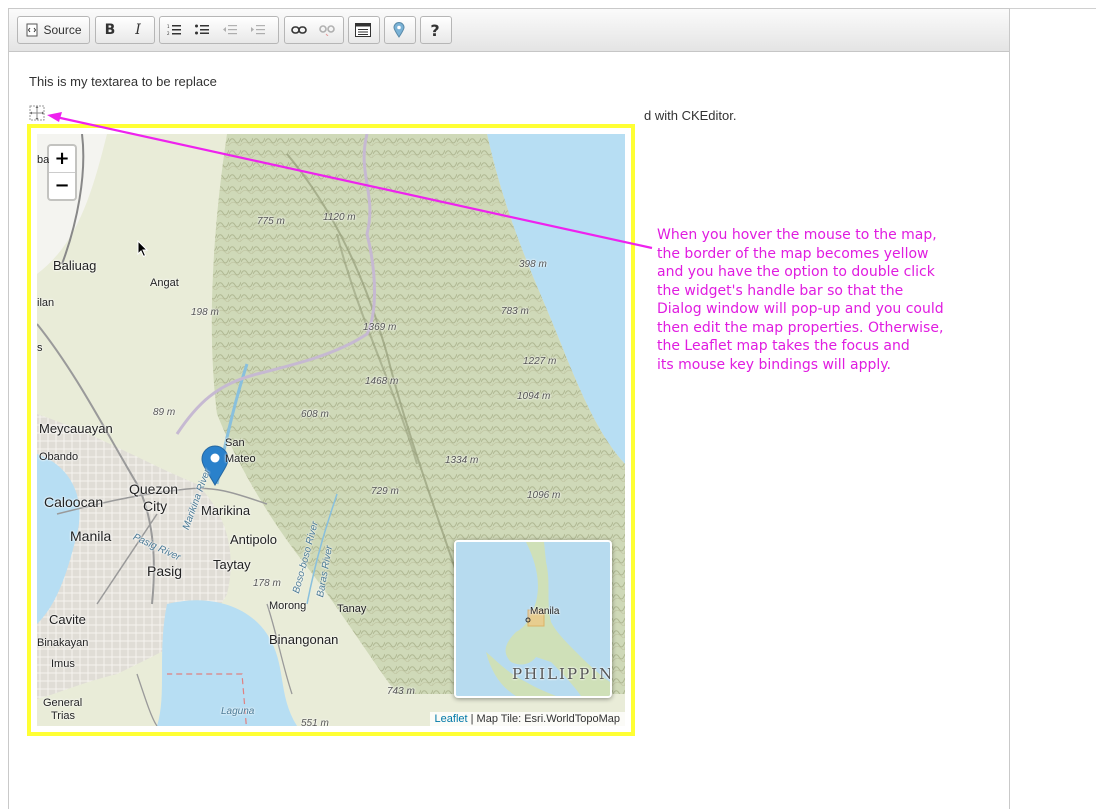 The width and height of the screenshot is (1096, 809). Describe the element at coordinates (315, 414) in the screenshot. I see `elevation-label: 608 m` at that location.